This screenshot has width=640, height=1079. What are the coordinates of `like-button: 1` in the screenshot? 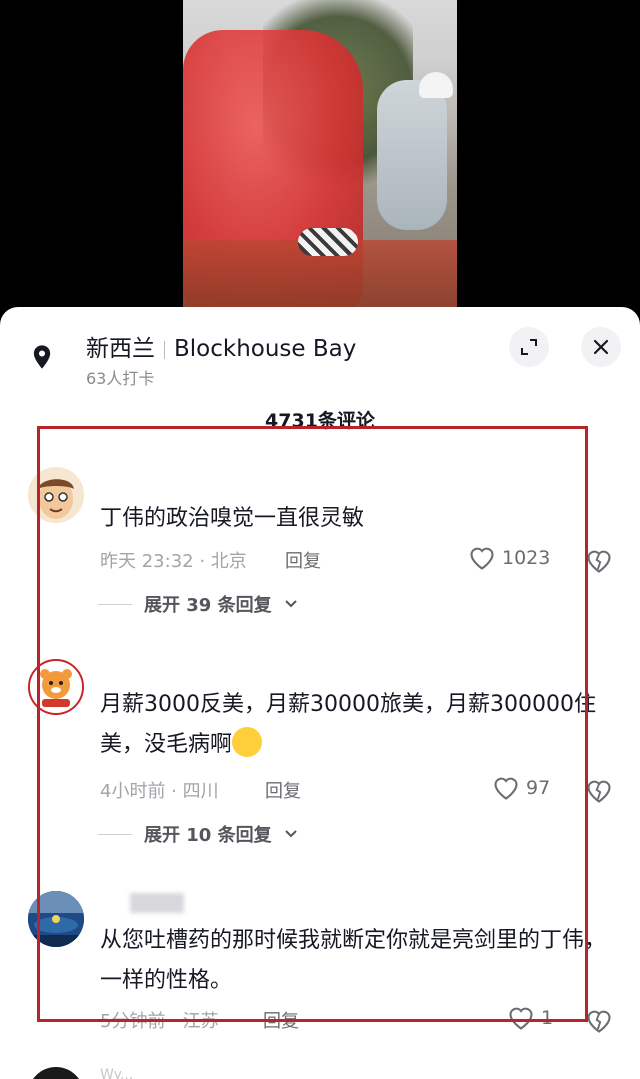 It's located at (530, 1018).